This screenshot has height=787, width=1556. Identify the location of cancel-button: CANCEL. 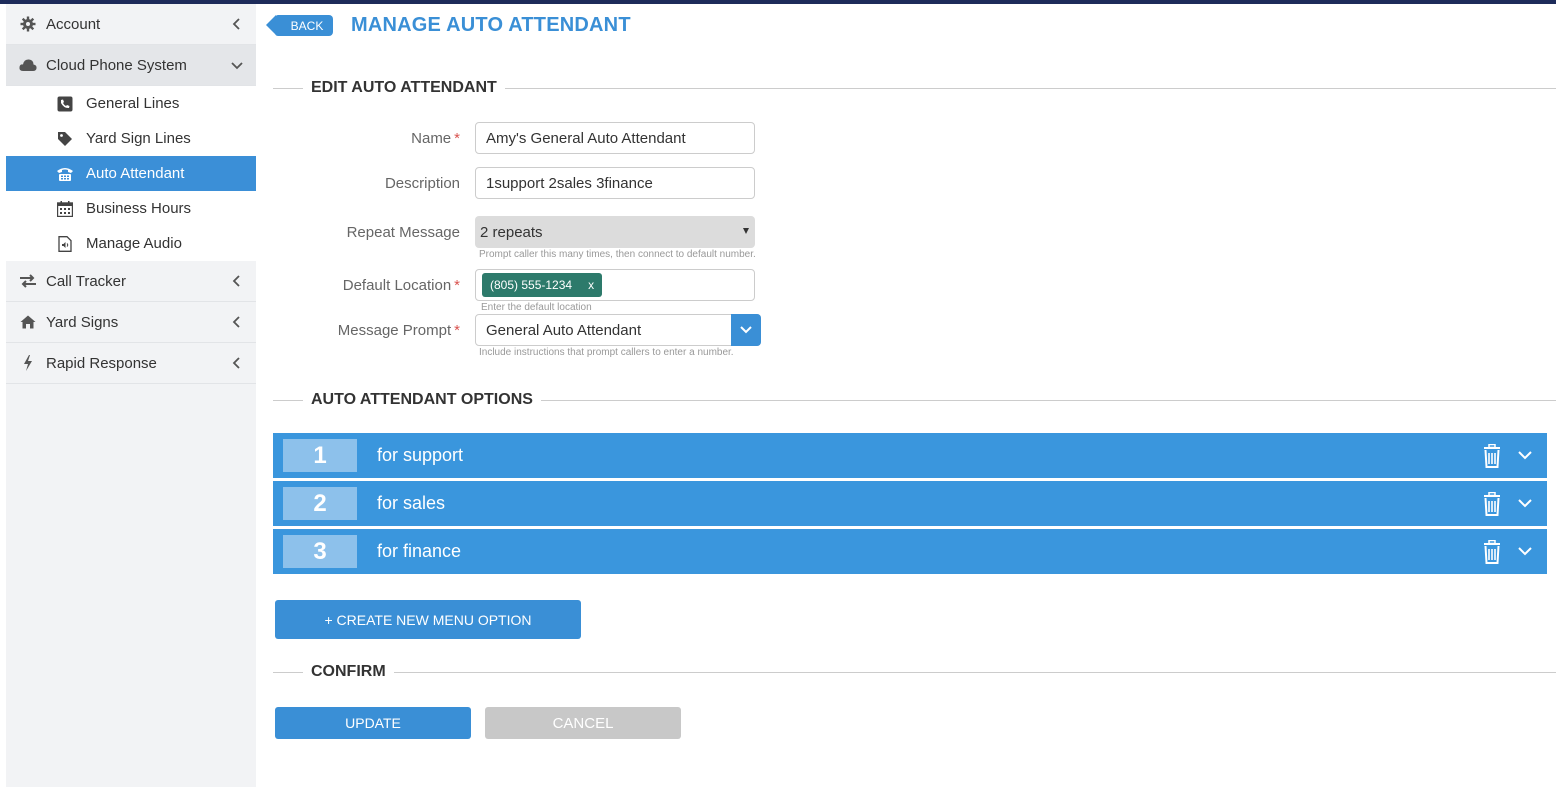
(583, 723).